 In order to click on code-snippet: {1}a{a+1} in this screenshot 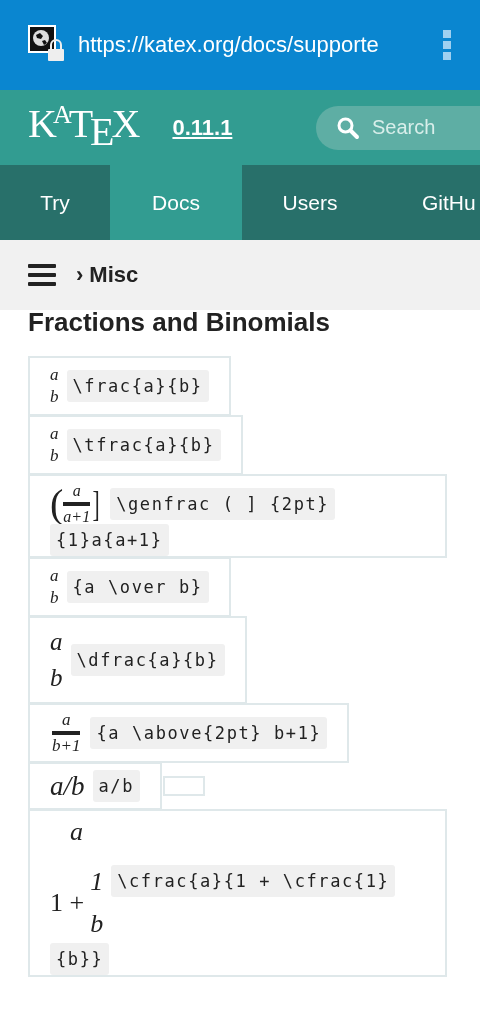, I will do `click(109, 540)`.